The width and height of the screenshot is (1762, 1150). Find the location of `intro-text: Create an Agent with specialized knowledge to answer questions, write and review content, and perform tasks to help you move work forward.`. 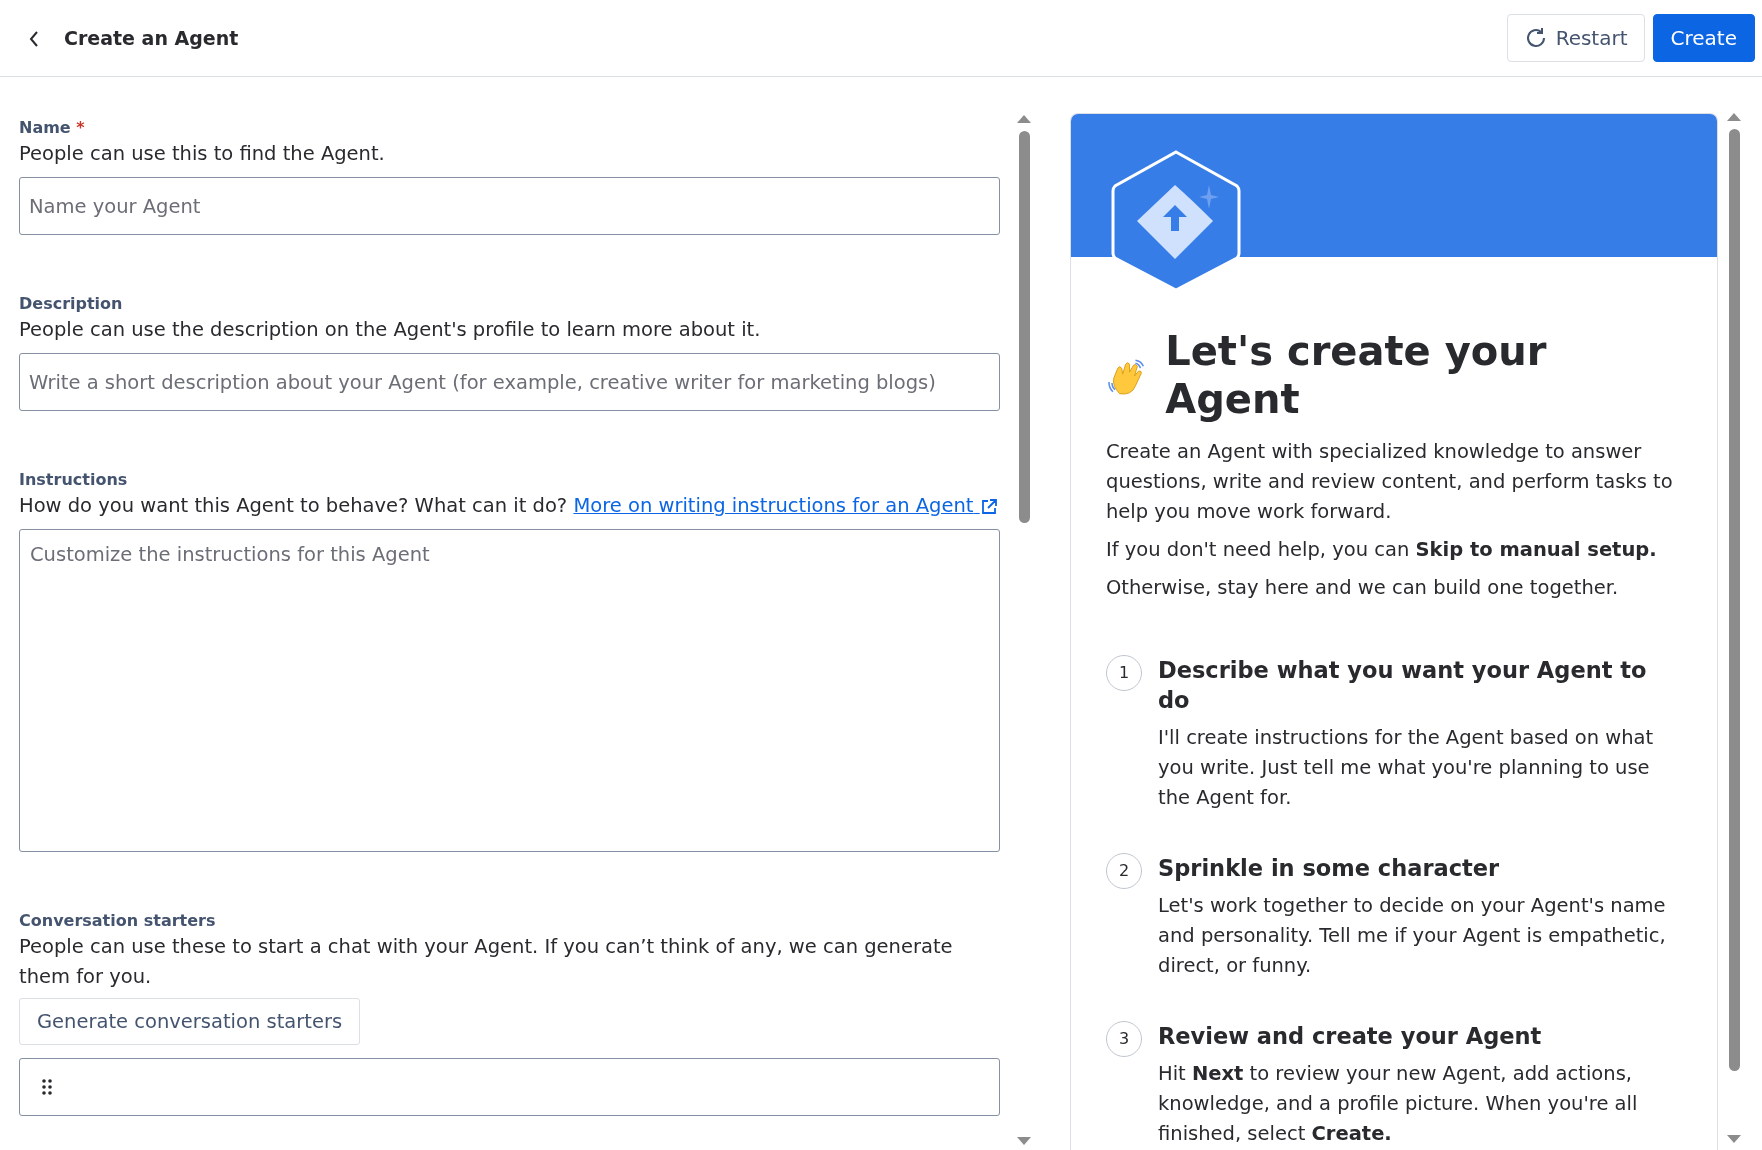

intro-text: Create an Agent with specialized knowledge to answer questions, write and review content, and perform tasks to help you move work forward. is located at coordinates (1390, 482).